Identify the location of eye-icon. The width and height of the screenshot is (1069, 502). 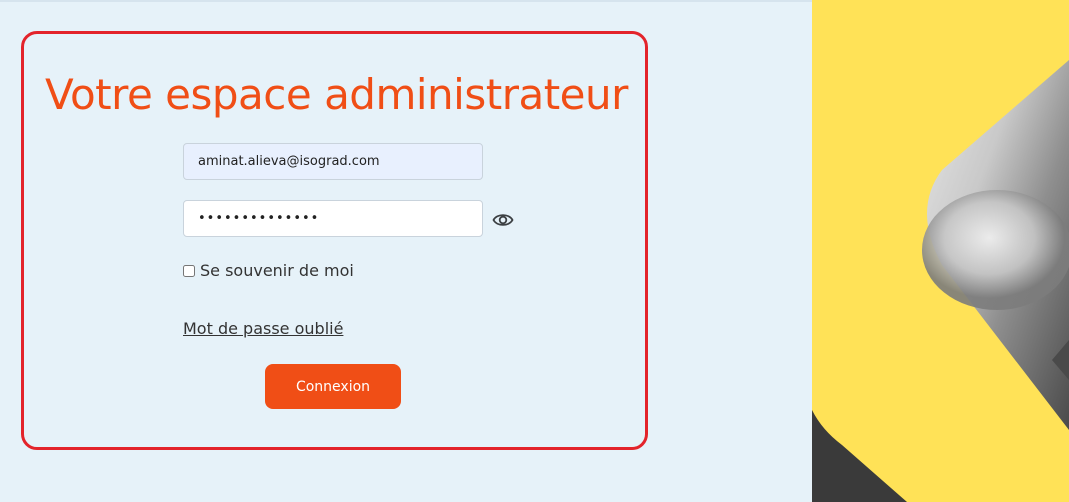
(503, 220).